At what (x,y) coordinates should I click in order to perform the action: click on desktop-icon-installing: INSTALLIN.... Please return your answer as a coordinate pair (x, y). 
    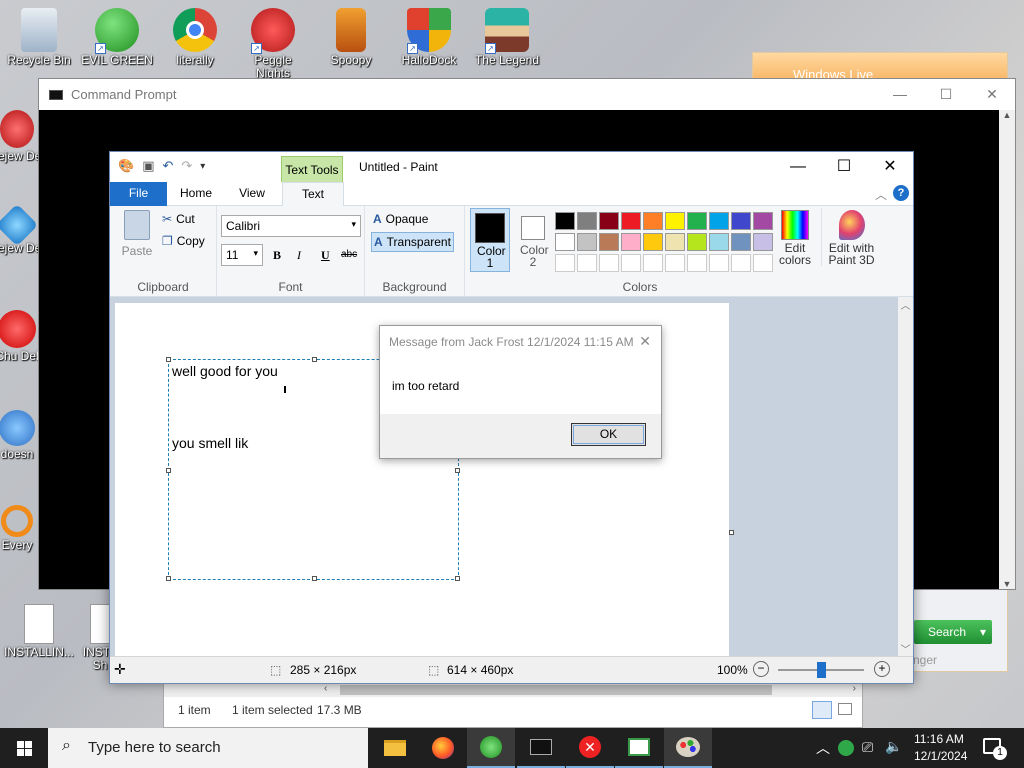
    Looking at the image, I should click on (39, 631).